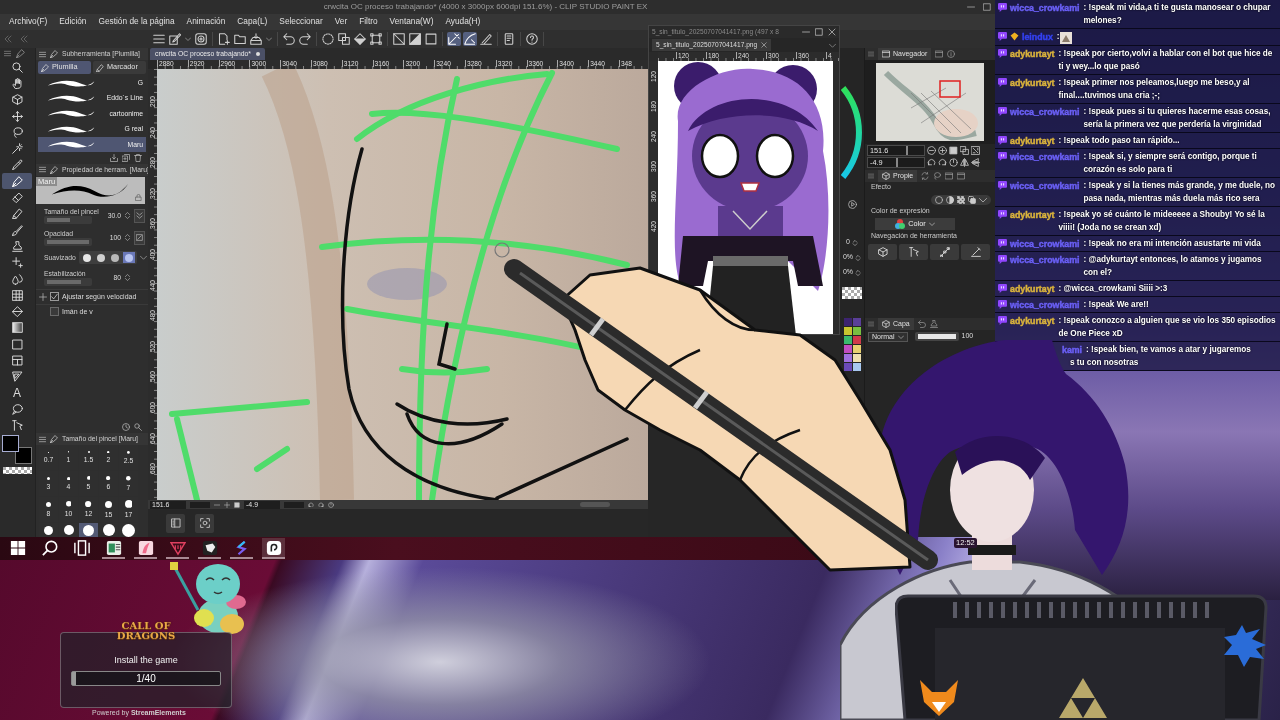  What do you see at coordinates (368, 22) in the screenshot?
I see `menu-item: Filtro` at bounding box center [368, 22].